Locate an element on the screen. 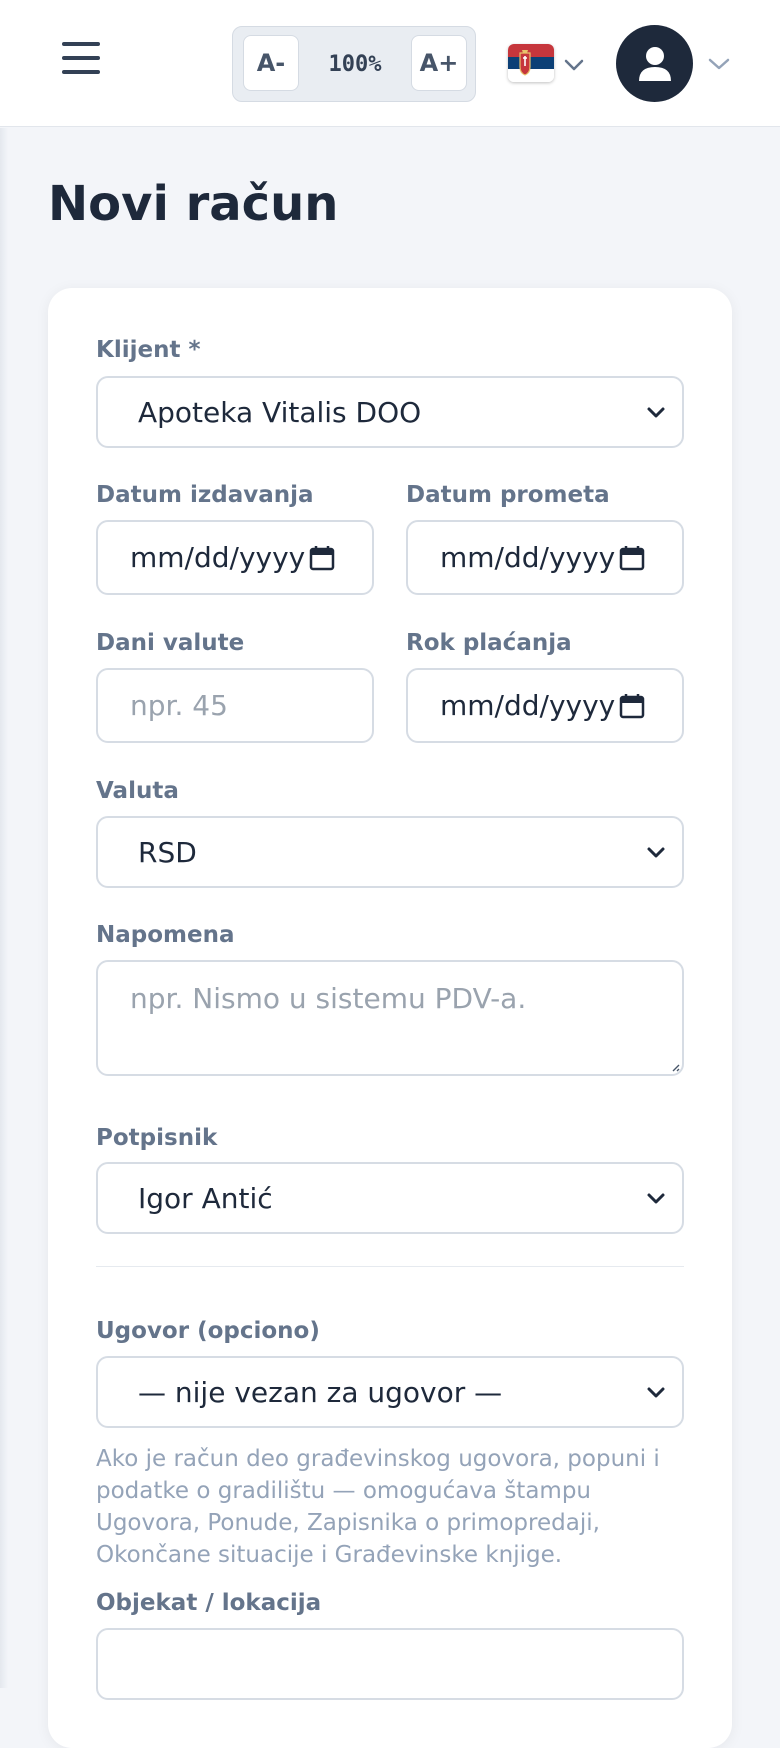  issue-date-label: Datum izdavanja is located at coordinates (205, 495).